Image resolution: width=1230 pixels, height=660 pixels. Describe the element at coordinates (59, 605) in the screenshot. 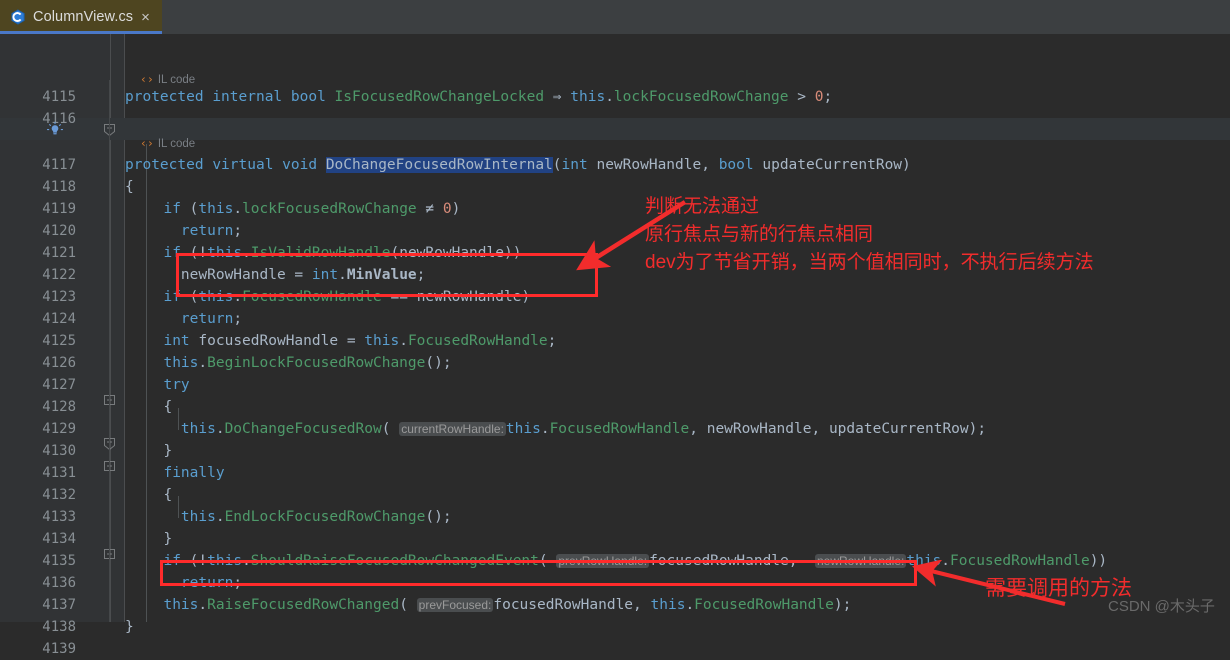

I see `line-number: 4137` at that location.